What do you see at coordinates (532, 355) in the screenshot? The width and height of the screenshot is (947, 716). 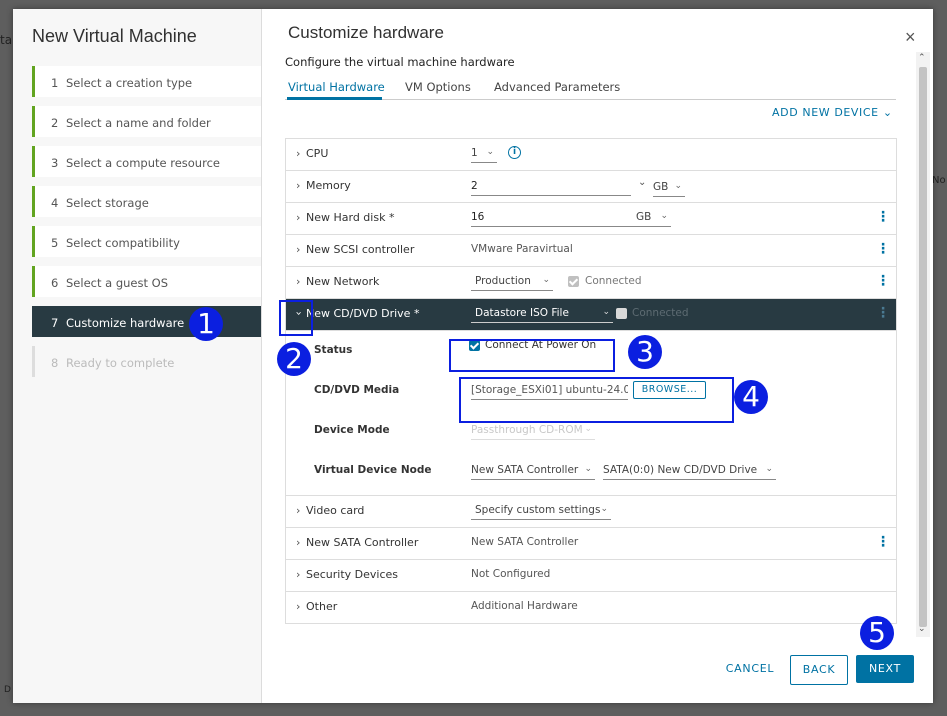 I see `highlight-connect-power-on` at bounding box center [532, 355].